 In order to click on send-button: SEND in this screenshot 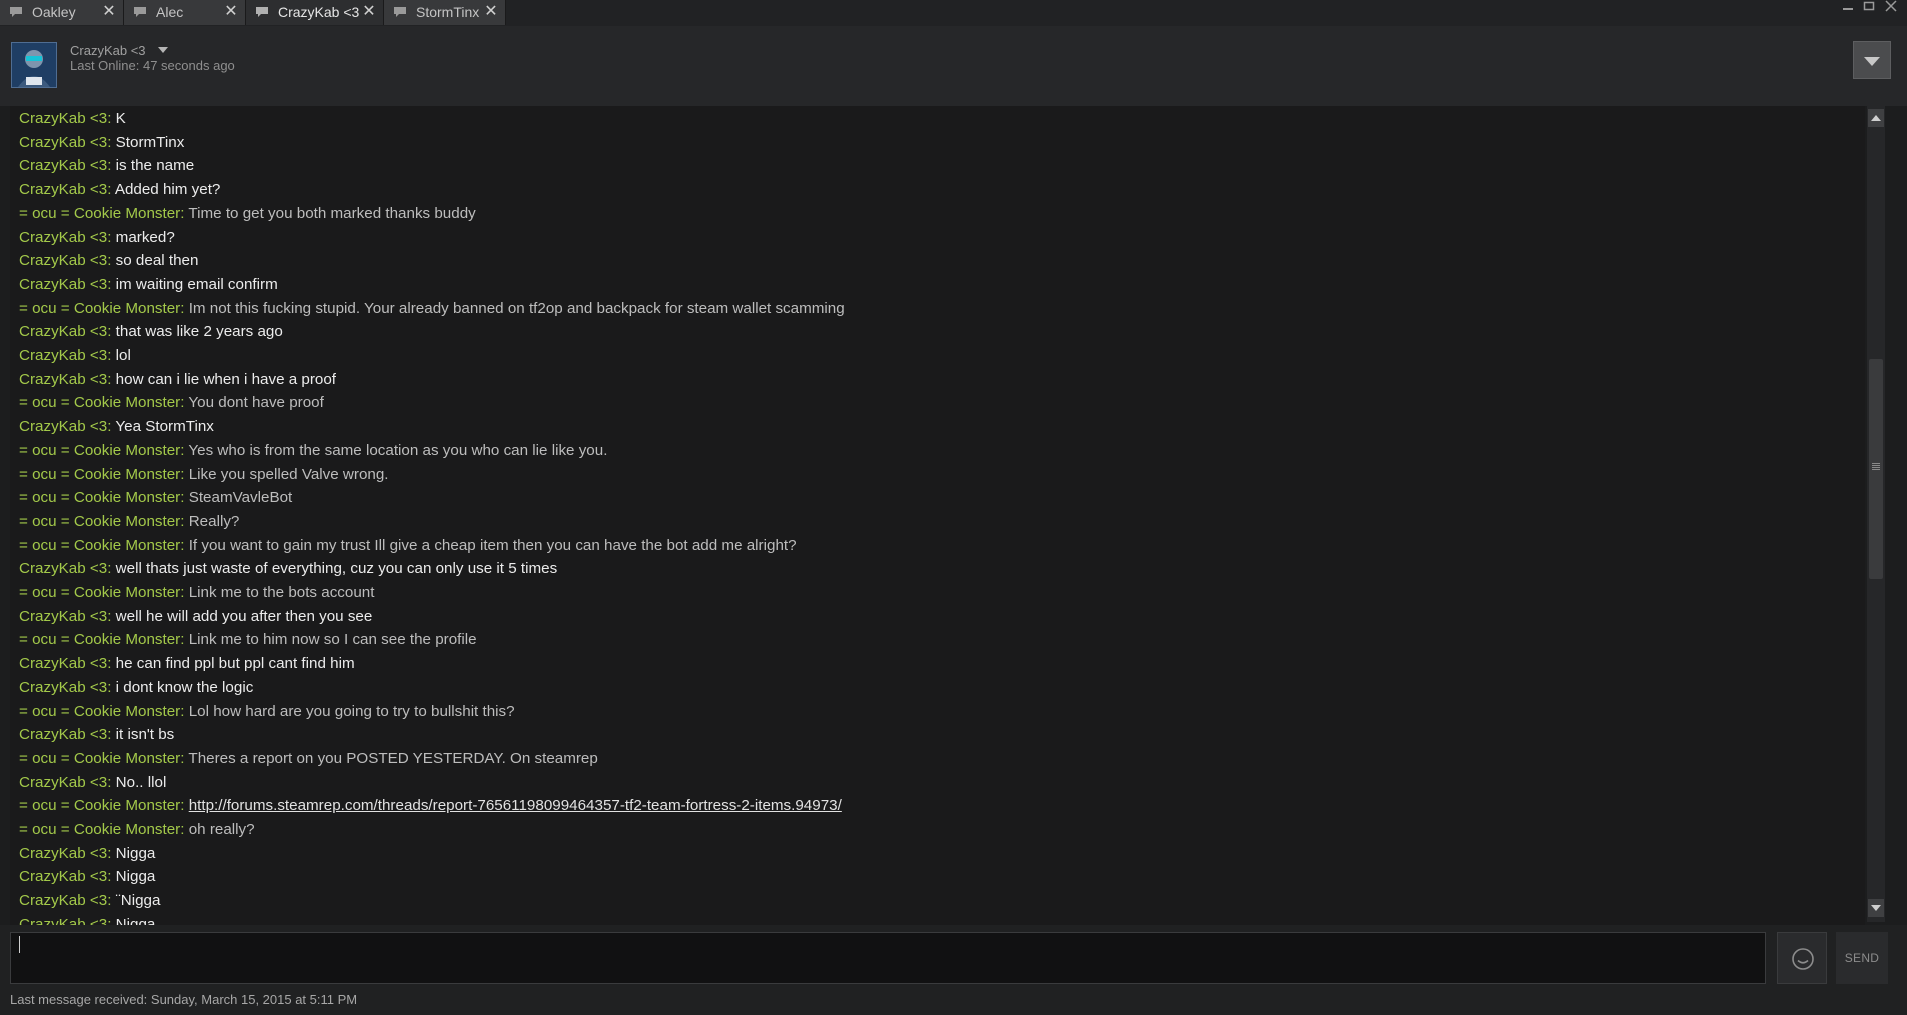, I will do `click(1862, 958)`.